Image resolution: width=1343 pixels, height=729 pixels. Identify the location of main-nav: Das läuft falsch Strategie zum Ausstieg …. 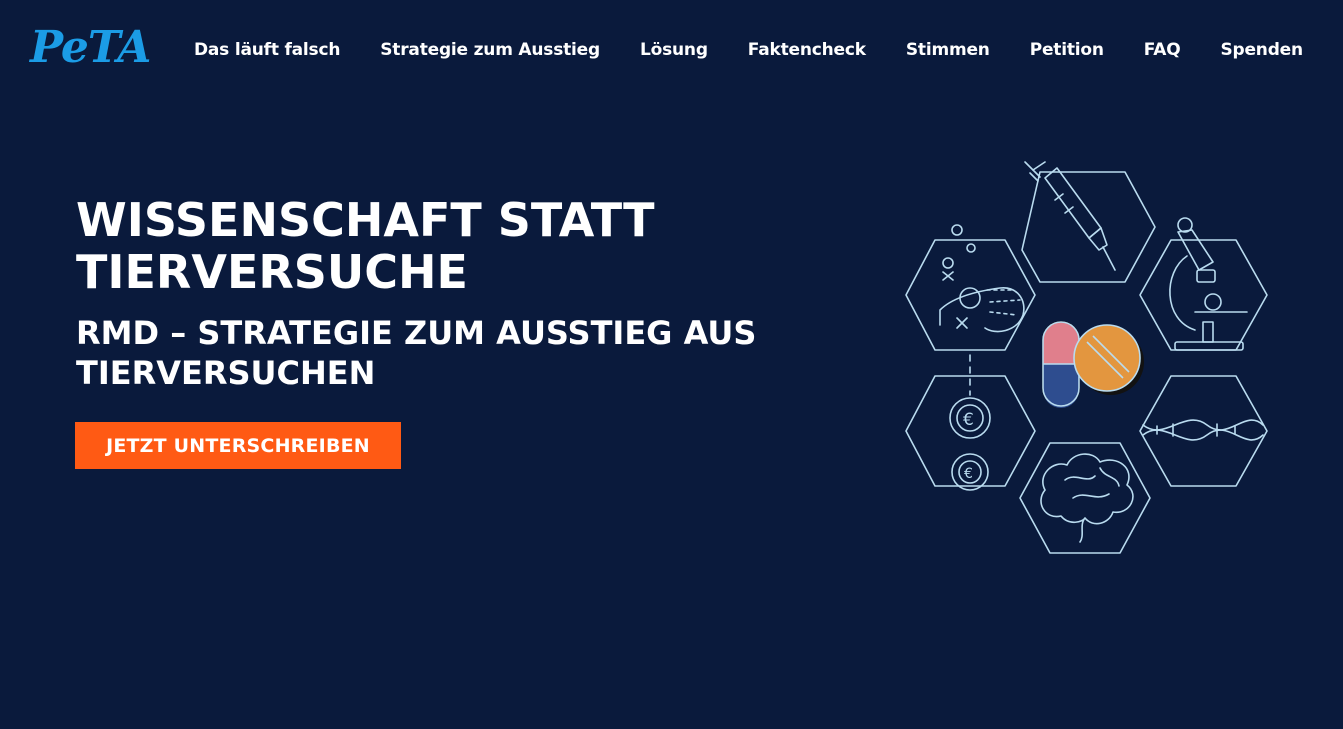
(748, 50).